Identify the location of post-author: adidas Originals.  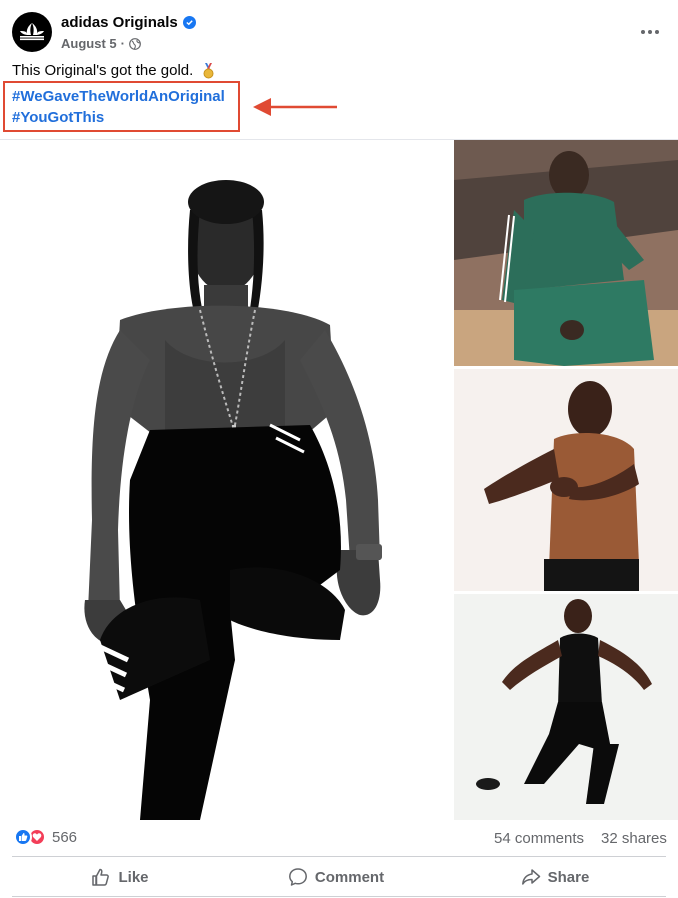
(128, 22).